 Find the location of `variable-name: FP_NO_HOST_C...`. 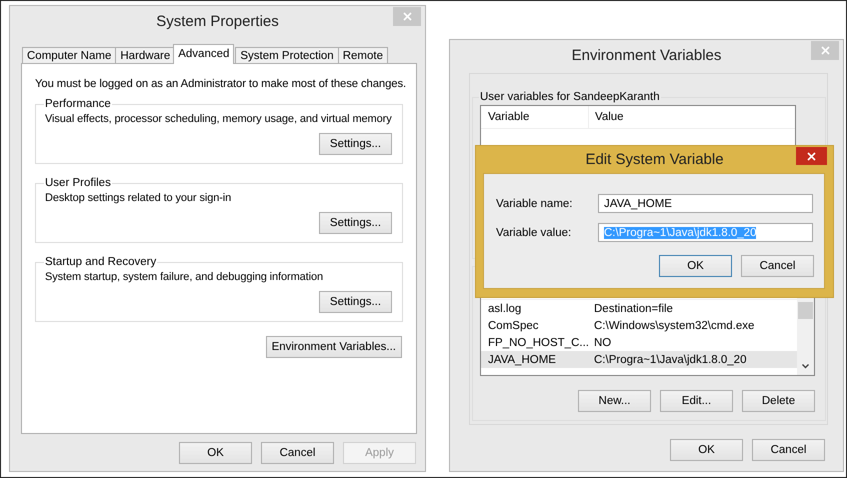

variable-name: FP_NO_HOST_C... is located at coordinates (537, 342).